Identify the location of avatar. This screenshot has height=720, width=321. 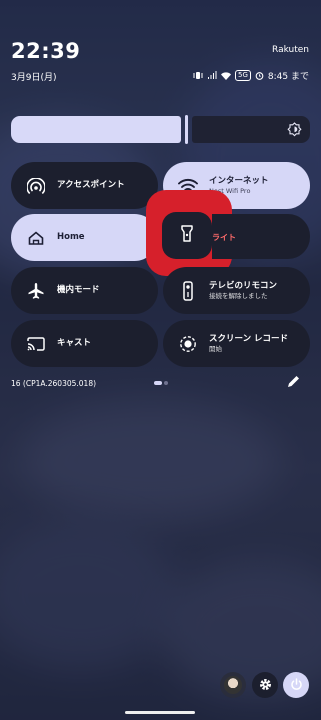
(233, 685).